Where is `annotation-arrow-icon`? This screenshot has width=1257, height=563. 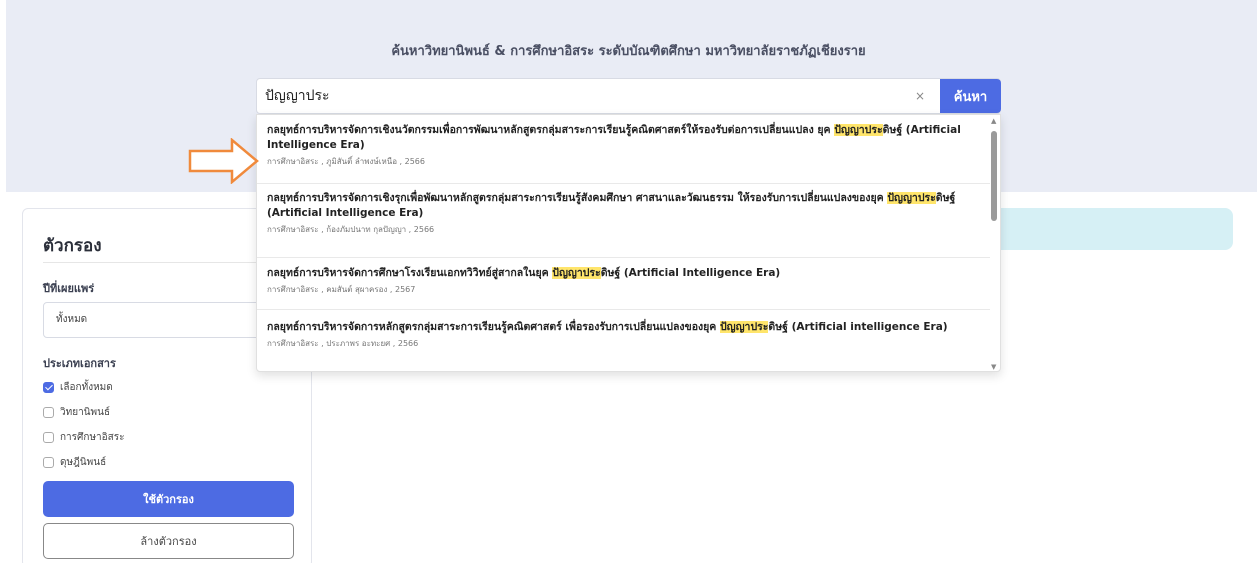
annotation-arrow-icon is located at coordinates (223, 161).